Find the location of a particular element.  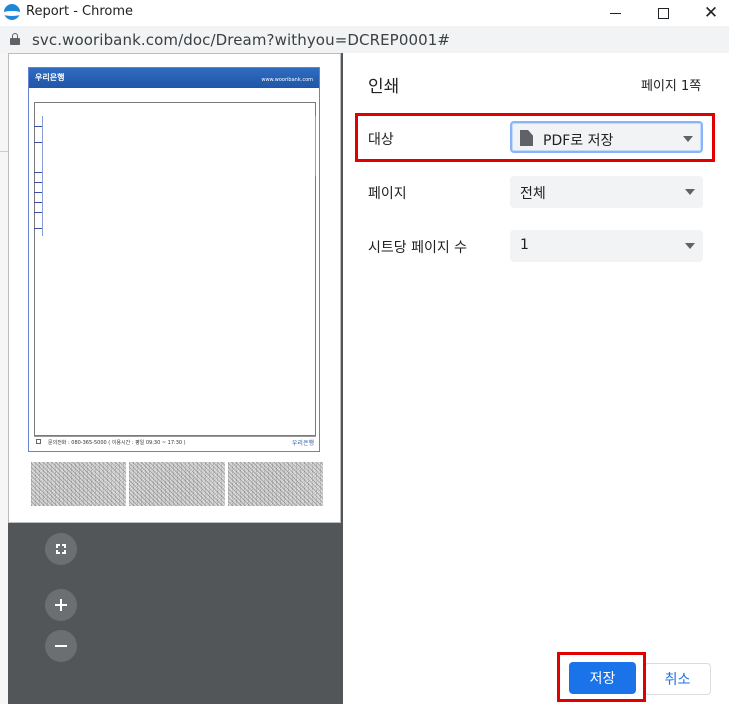

page-count: 페이지 1쪽 is located at coordinates (671, 86).